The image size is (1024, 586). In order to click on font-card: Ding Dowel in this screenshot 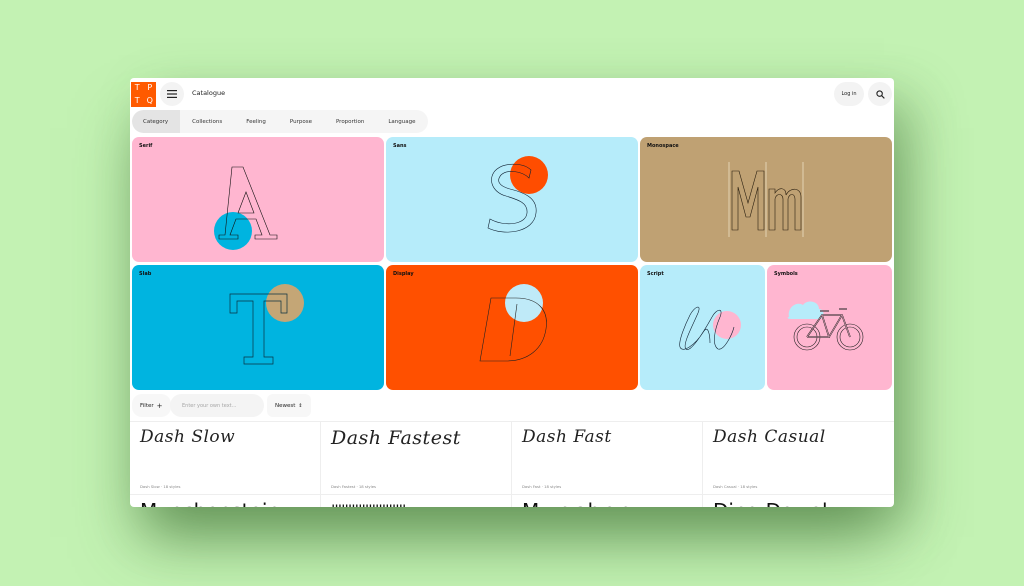, I will do `click(798, 500)`.